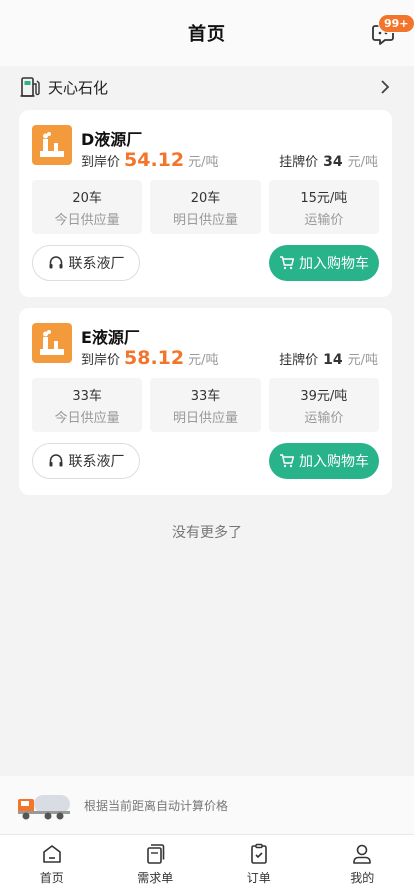 Image resolution: width=414 pixels, height=896 pixels. Describe the element at coordinates (154, 160) in the screenshot. I see `price-value: 54.12` at that location.